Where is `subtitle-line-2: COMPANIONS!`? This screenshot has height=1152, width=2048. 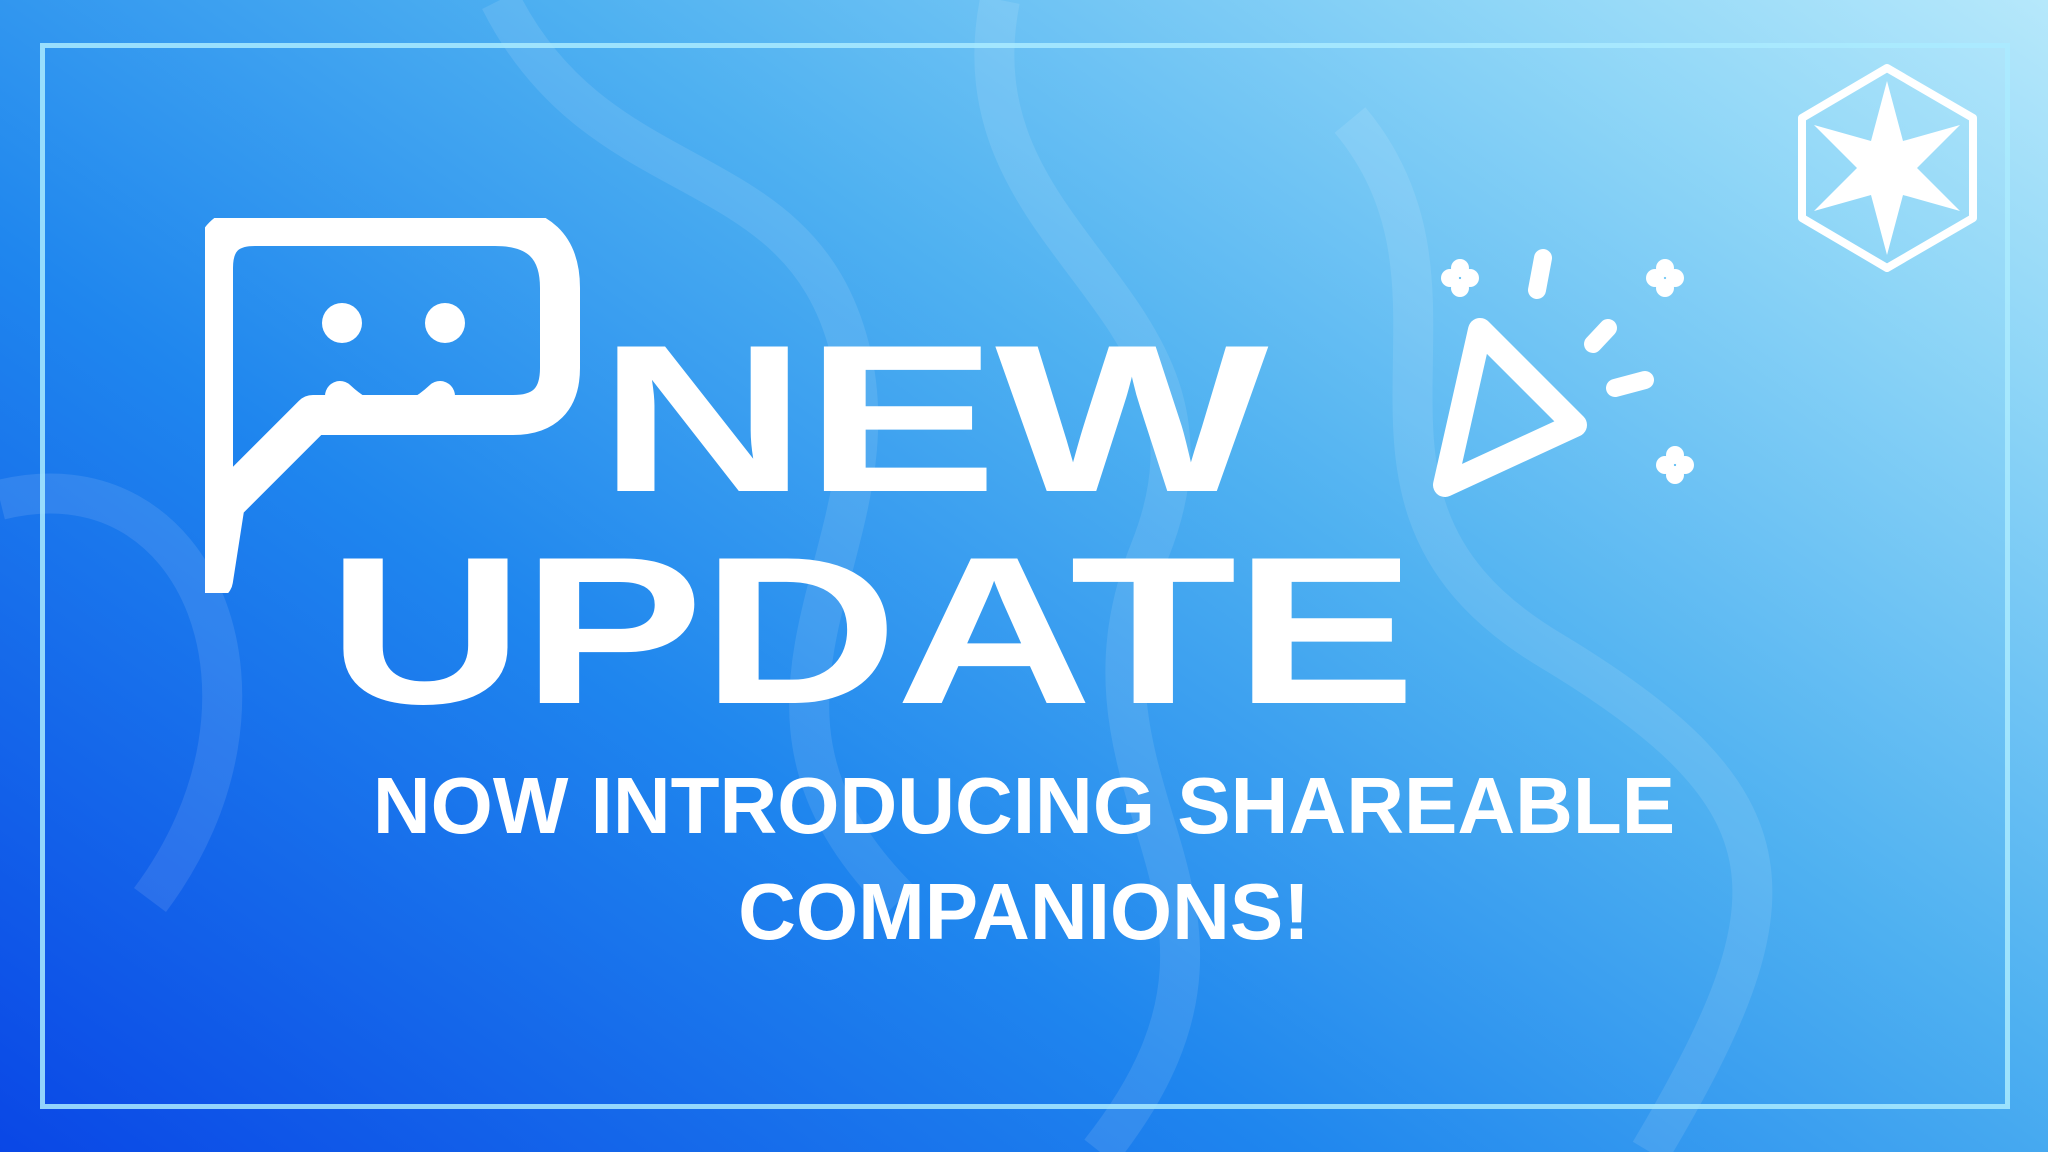 subtitle-line-2: COMPANIONS! is located at coordinates (1024, 911).